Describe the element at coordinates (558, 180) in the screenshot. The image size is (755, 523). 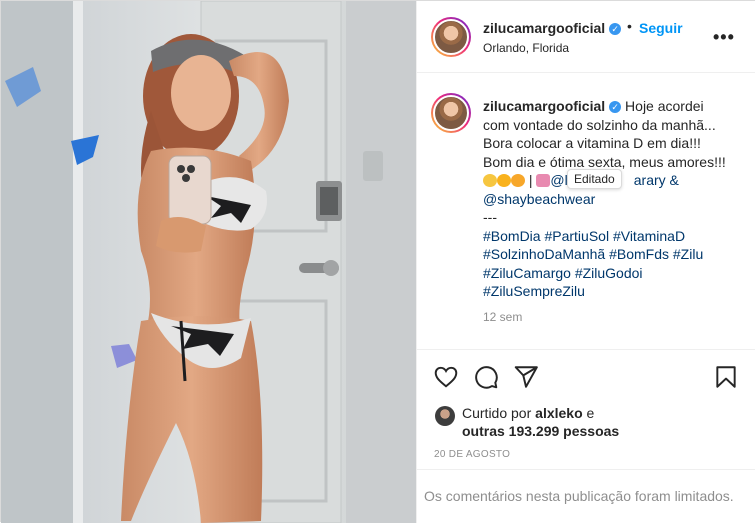
I see `mention-link: @l` at that location.